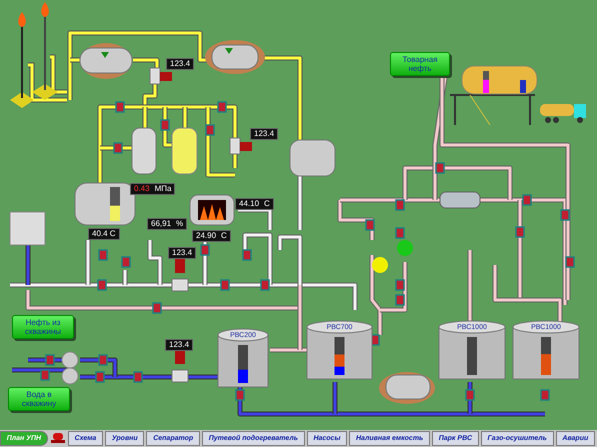 The image size is (597, 447). Describe the element at coordinates (460, 200) in the screenshot. I see `heat-exchanger` at that location.